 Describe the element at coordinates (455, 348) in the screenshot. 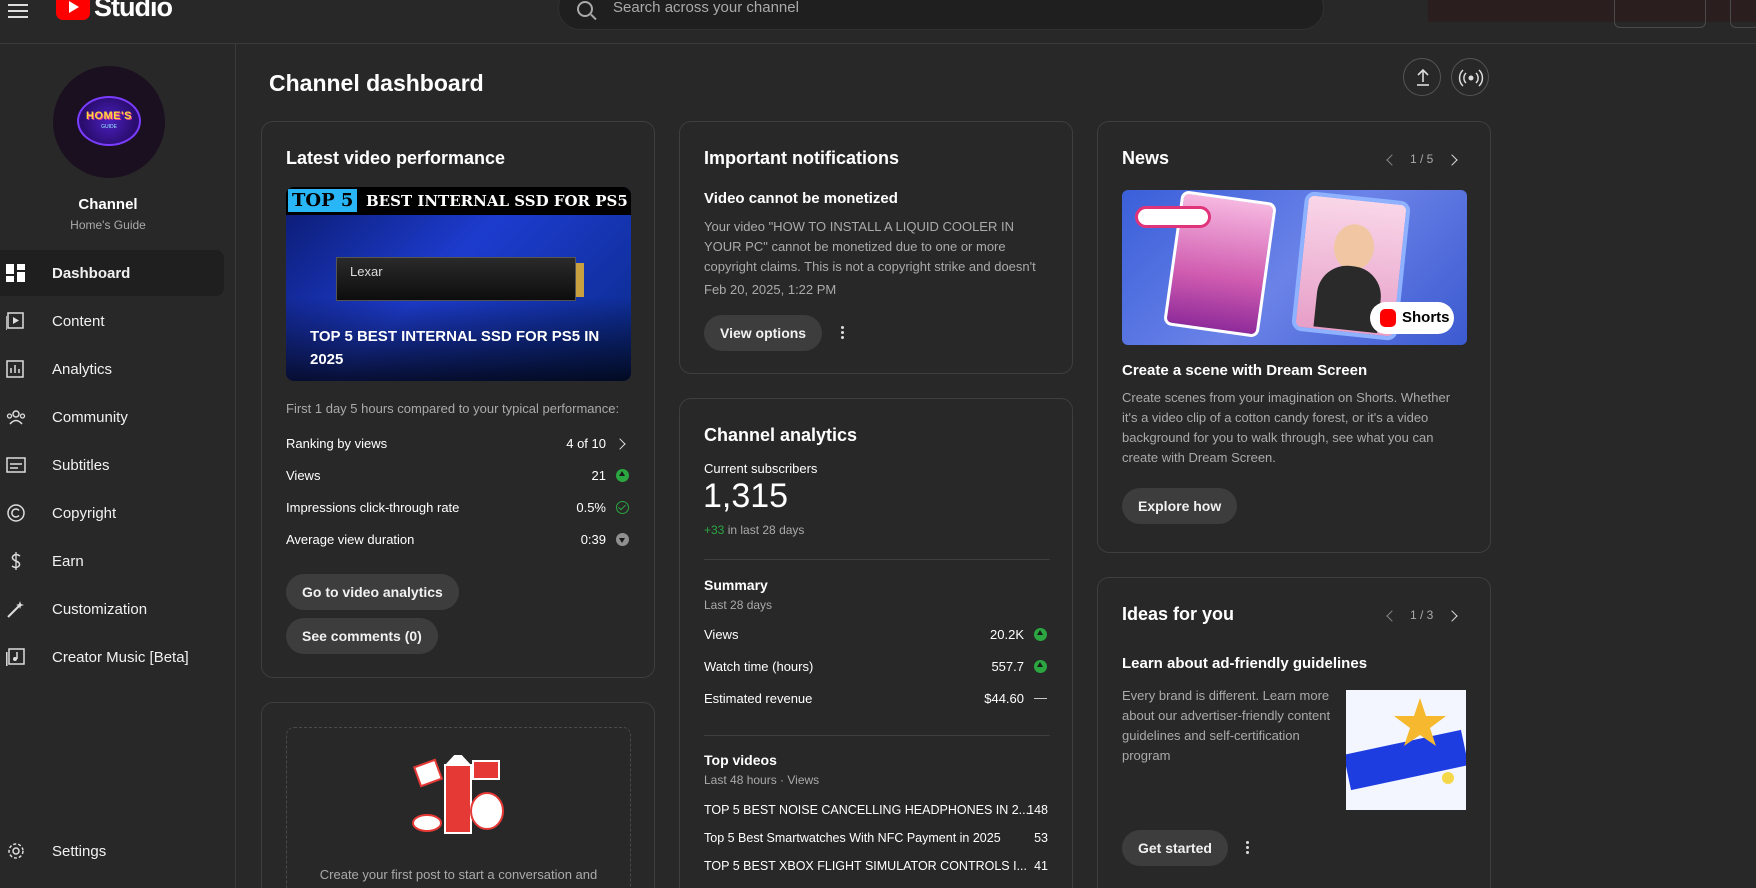

I see `video-title: TOP 5 BEST INTERNAL SSD FOR PS5 IN 2025` at that location.